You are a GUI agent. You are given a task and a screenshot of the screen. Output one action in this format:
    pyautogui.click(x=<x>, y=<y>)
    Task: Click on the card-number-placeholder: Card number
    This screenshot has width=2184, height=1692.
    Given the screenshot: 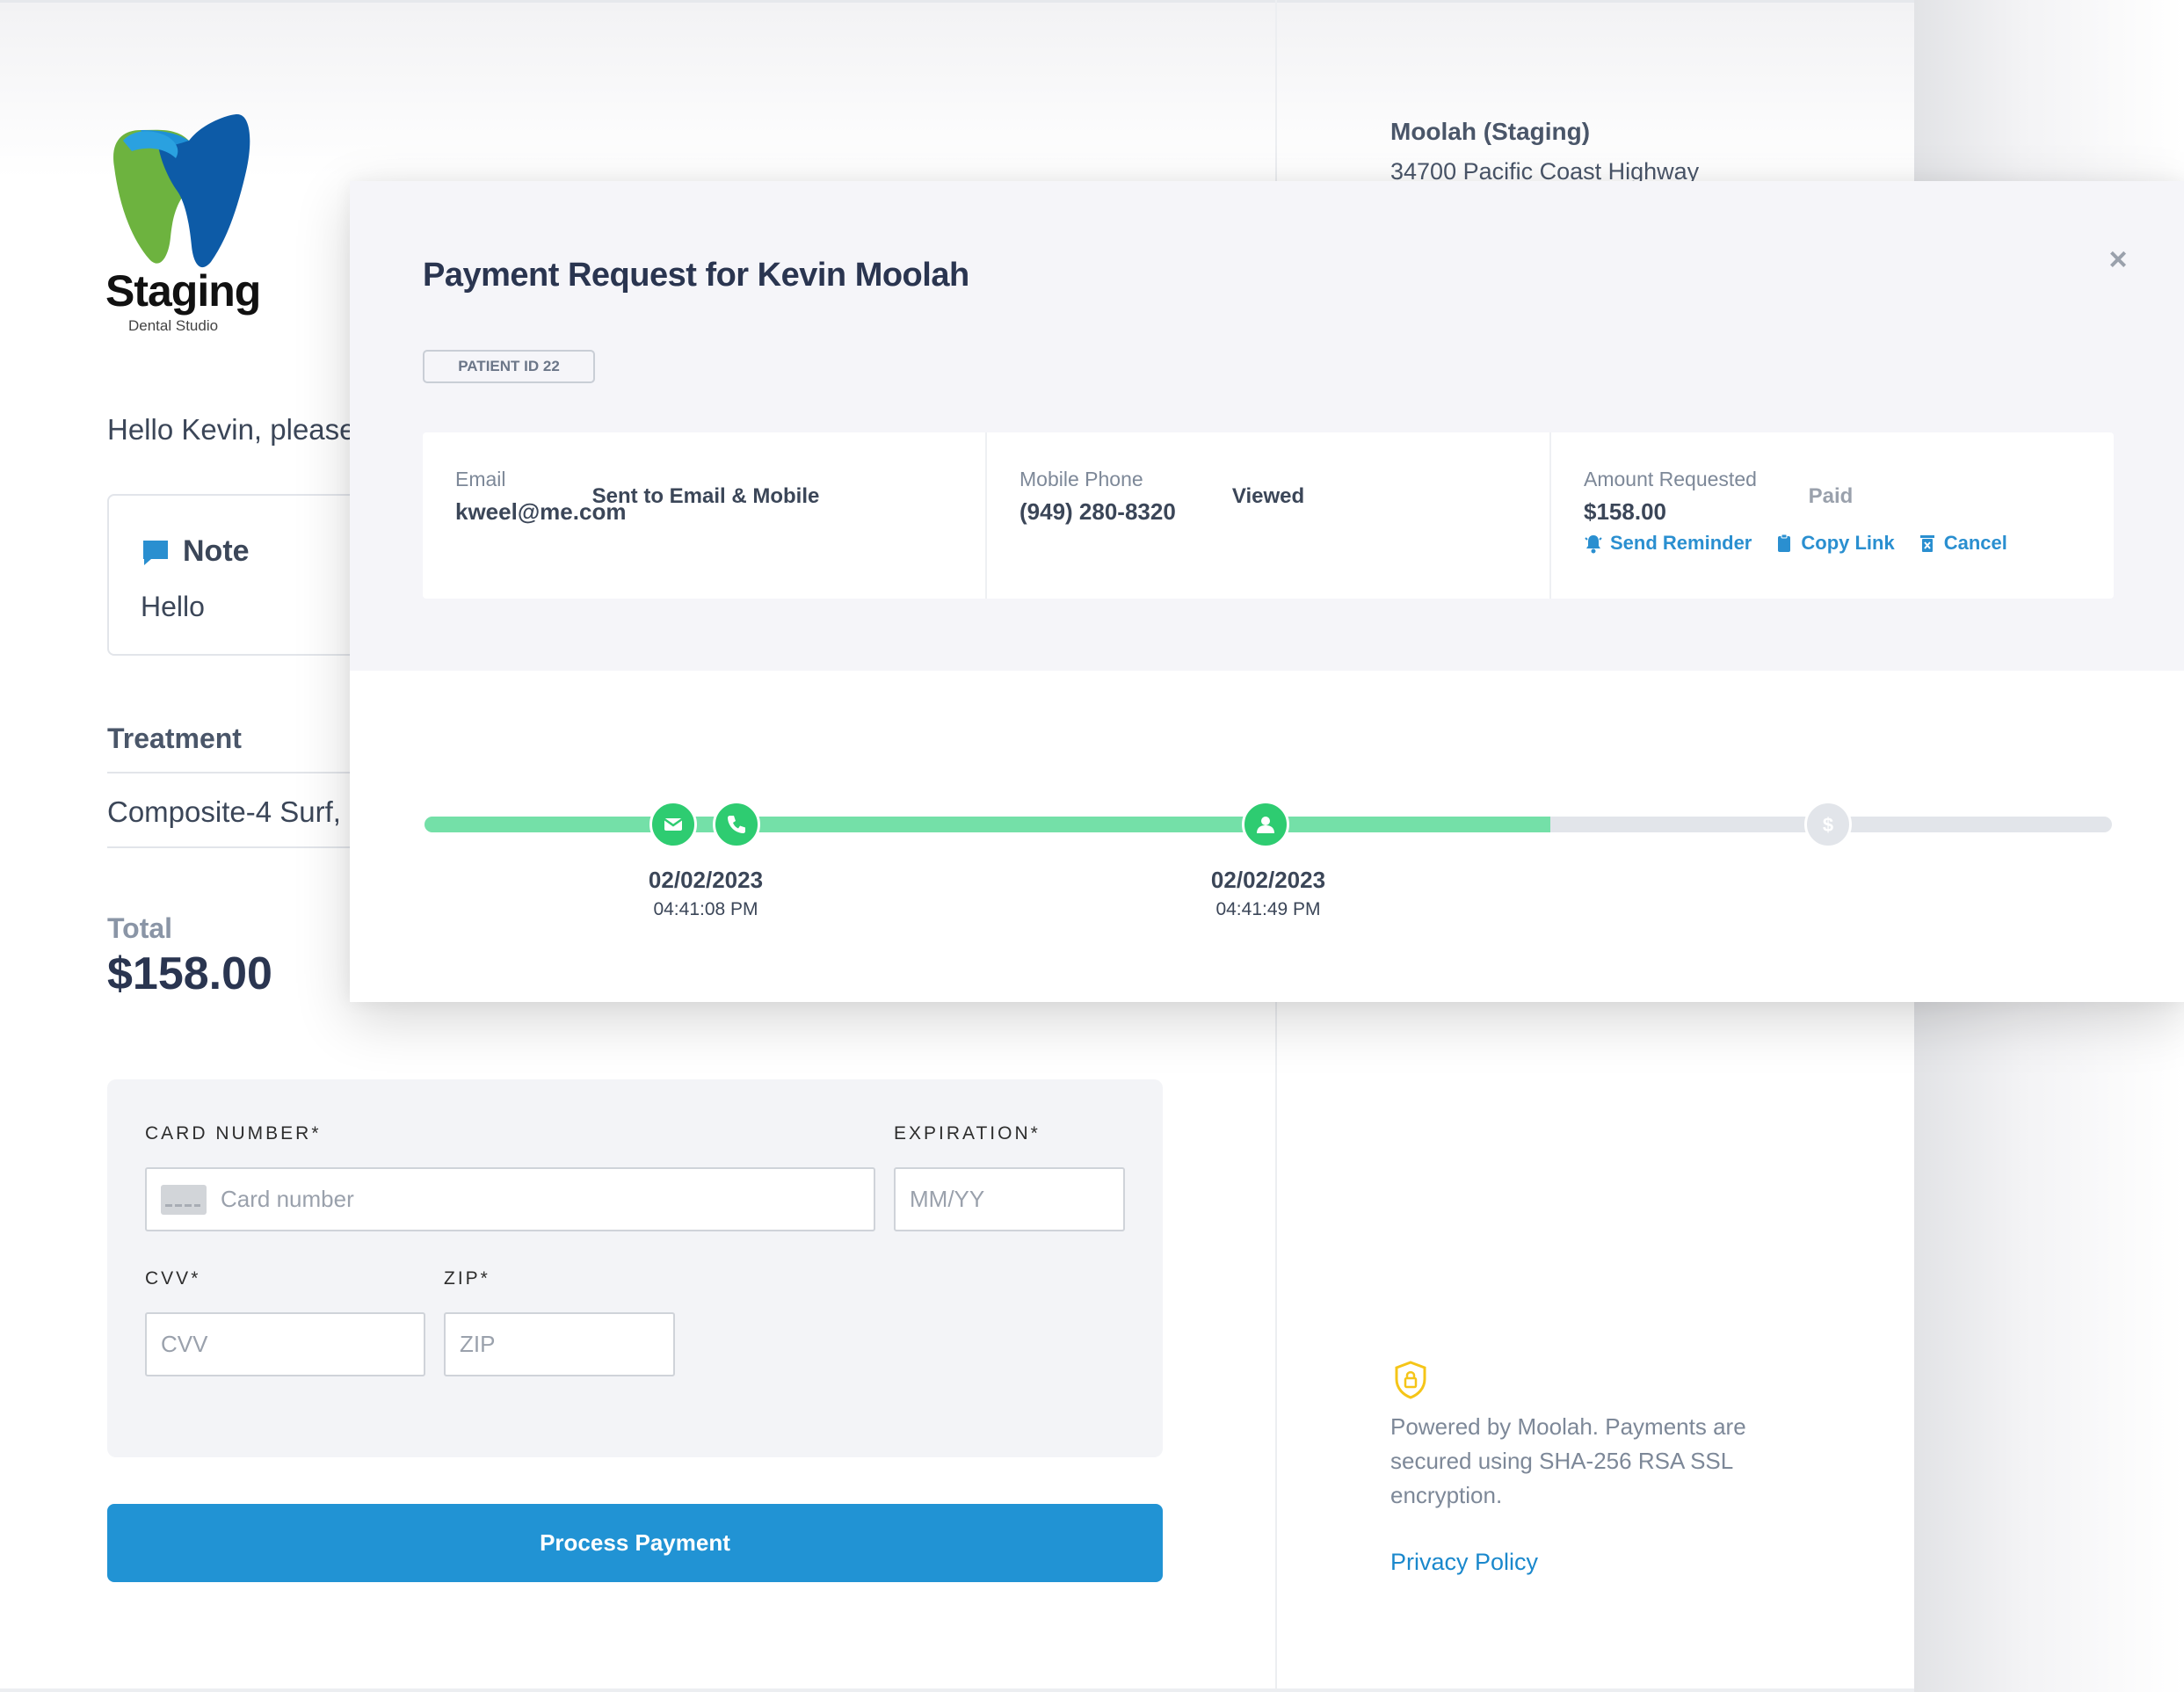 What is the action you would take?
    pyautogui.click(x=287, y=1199)
    